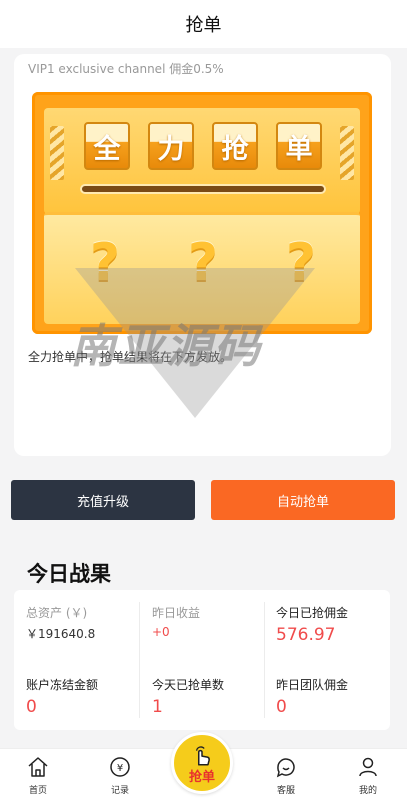 The height and width of the screenshot is (801, 407). I want to click on stat-label: 账户冻结金额, so click(62, 685).